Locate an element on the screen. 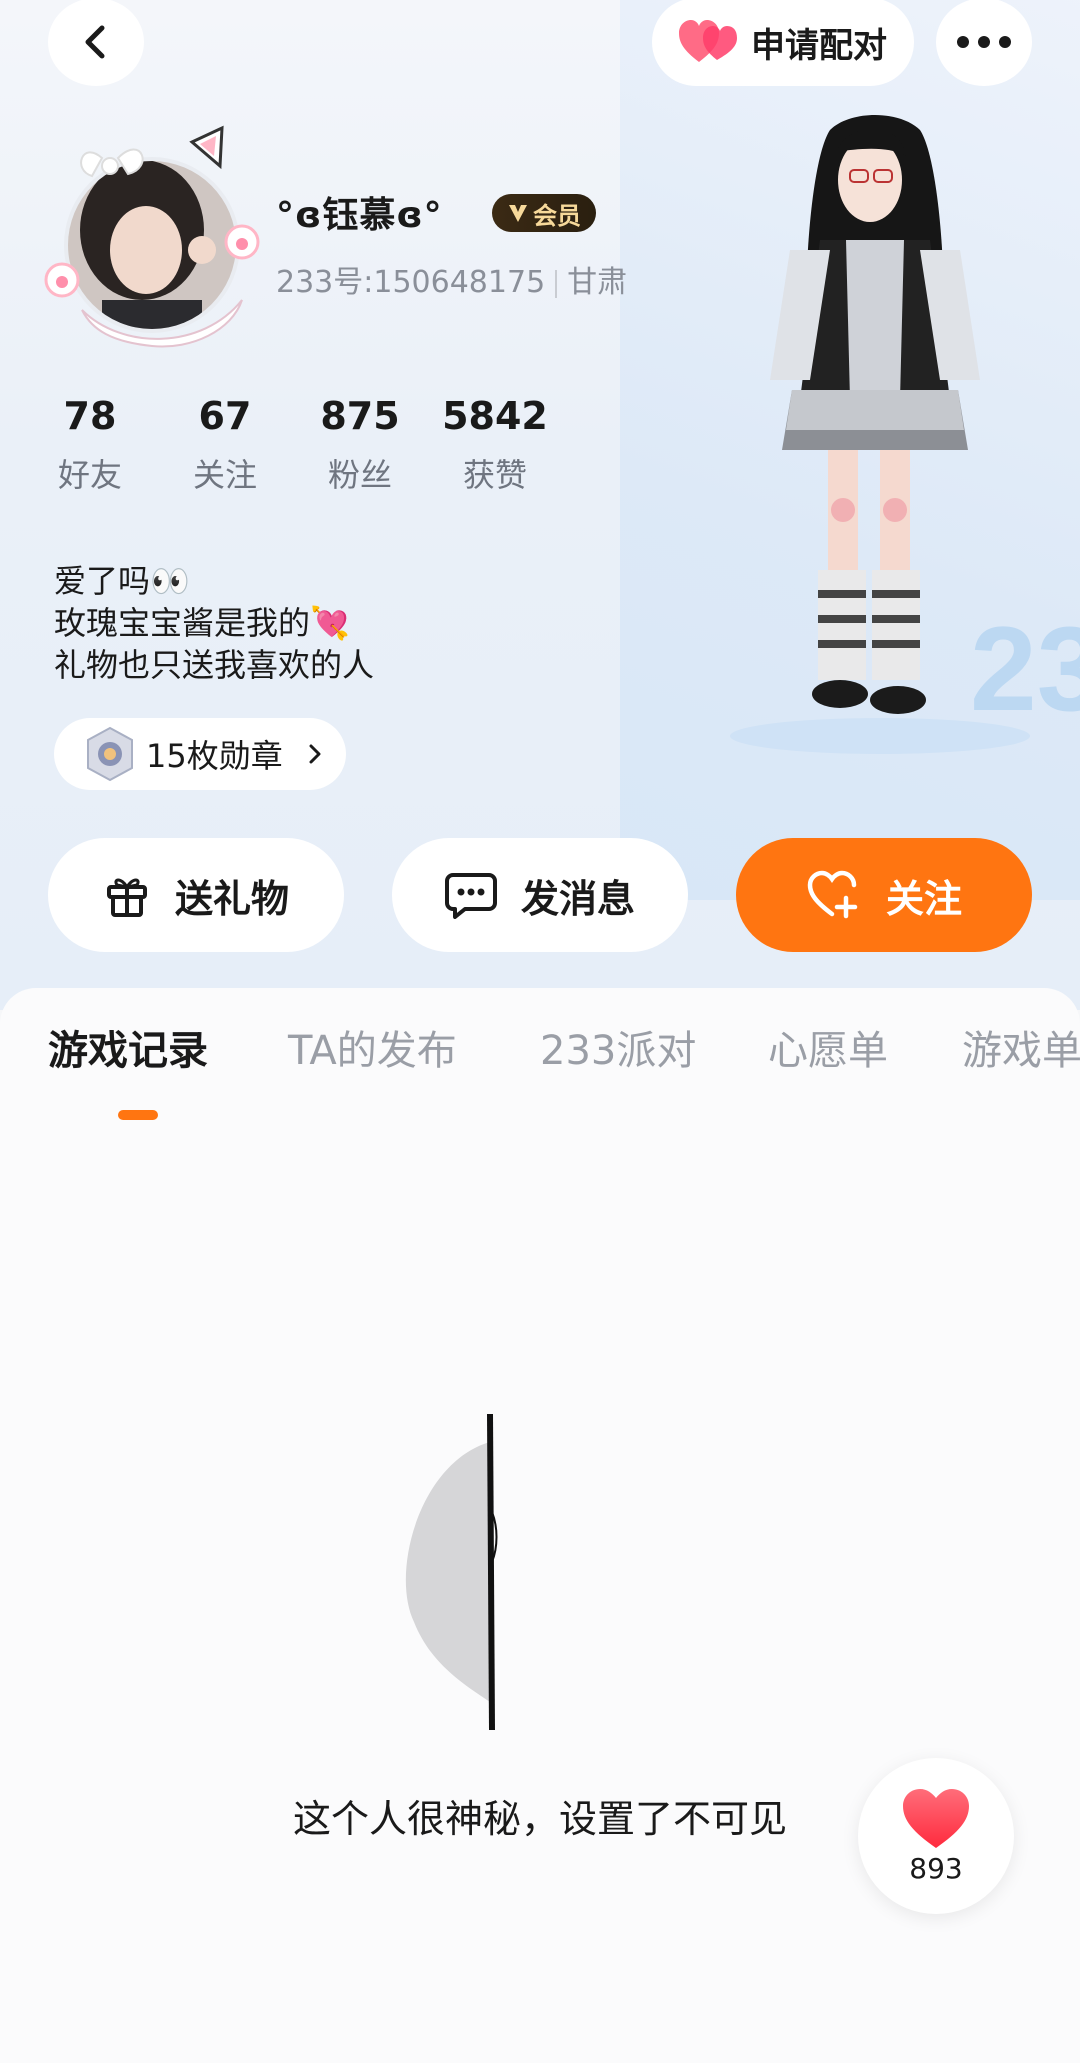  stat-num: 5842 is located at coordinates (495, 416).